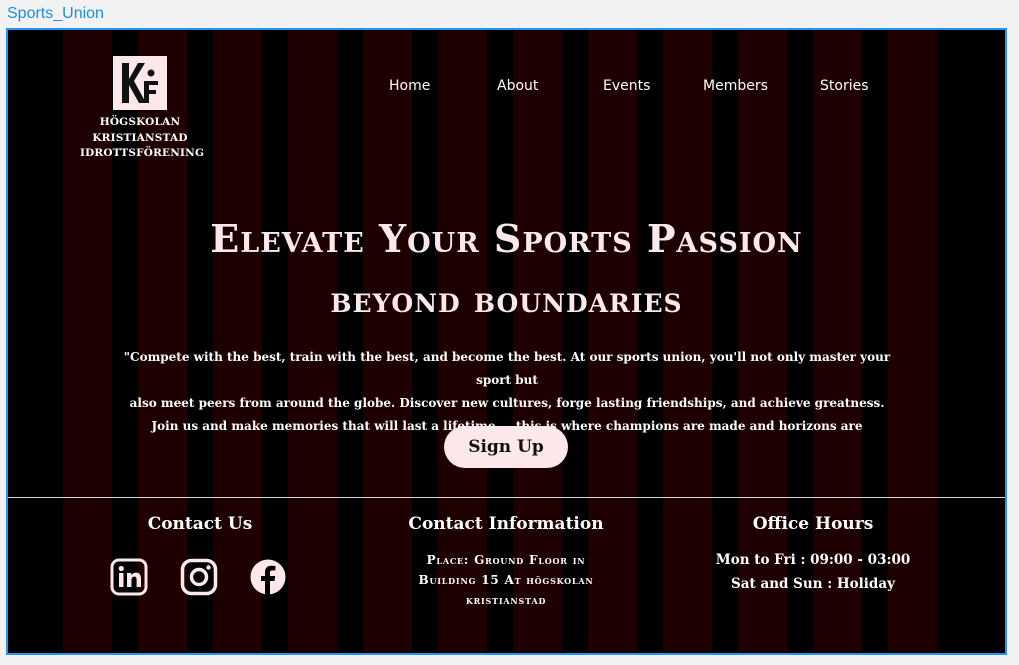  I want to click on logo-line-2: KRISTIANSTAD, so click(140, 137).